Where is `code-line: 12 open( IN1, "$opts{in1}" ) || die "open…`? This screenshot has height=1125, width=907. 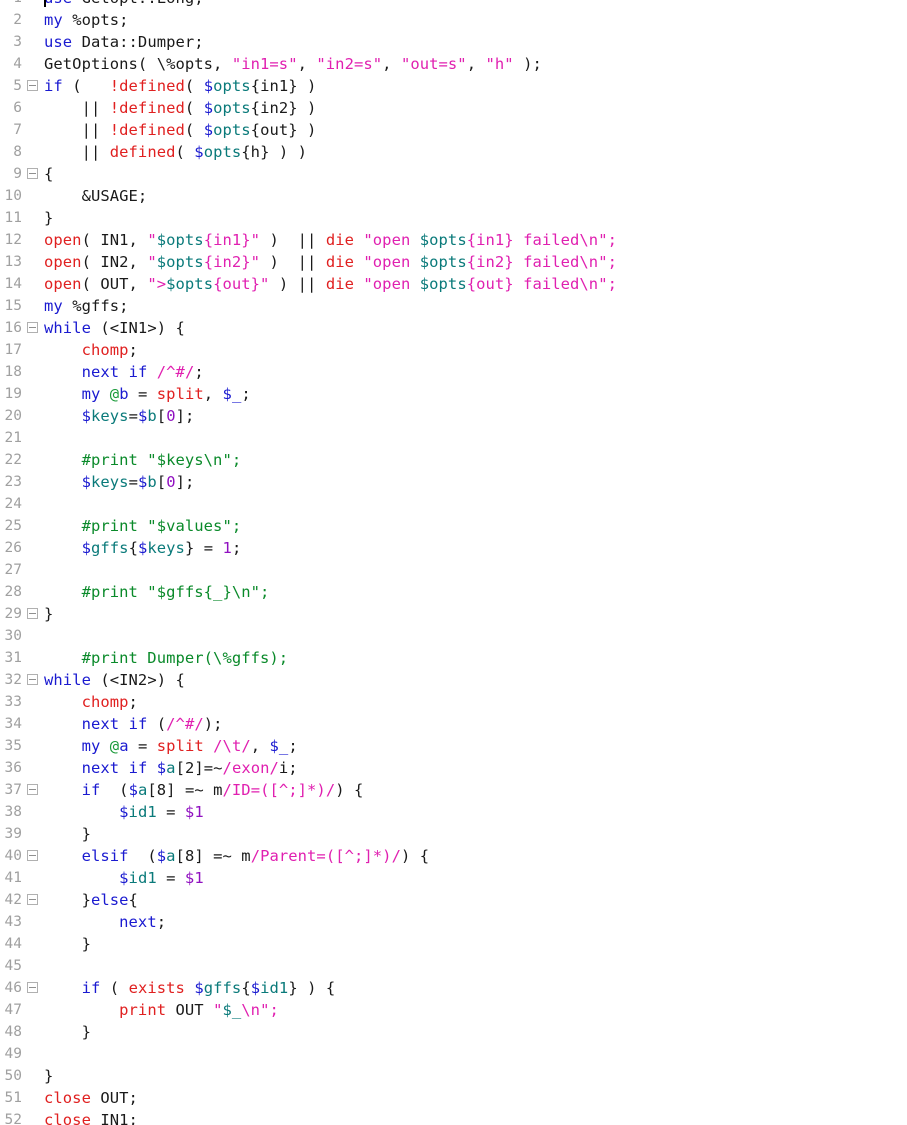
code-line: 12 open( IN1, "$opts{in1}" ) || die "open… is located at coordinates (453, 240).